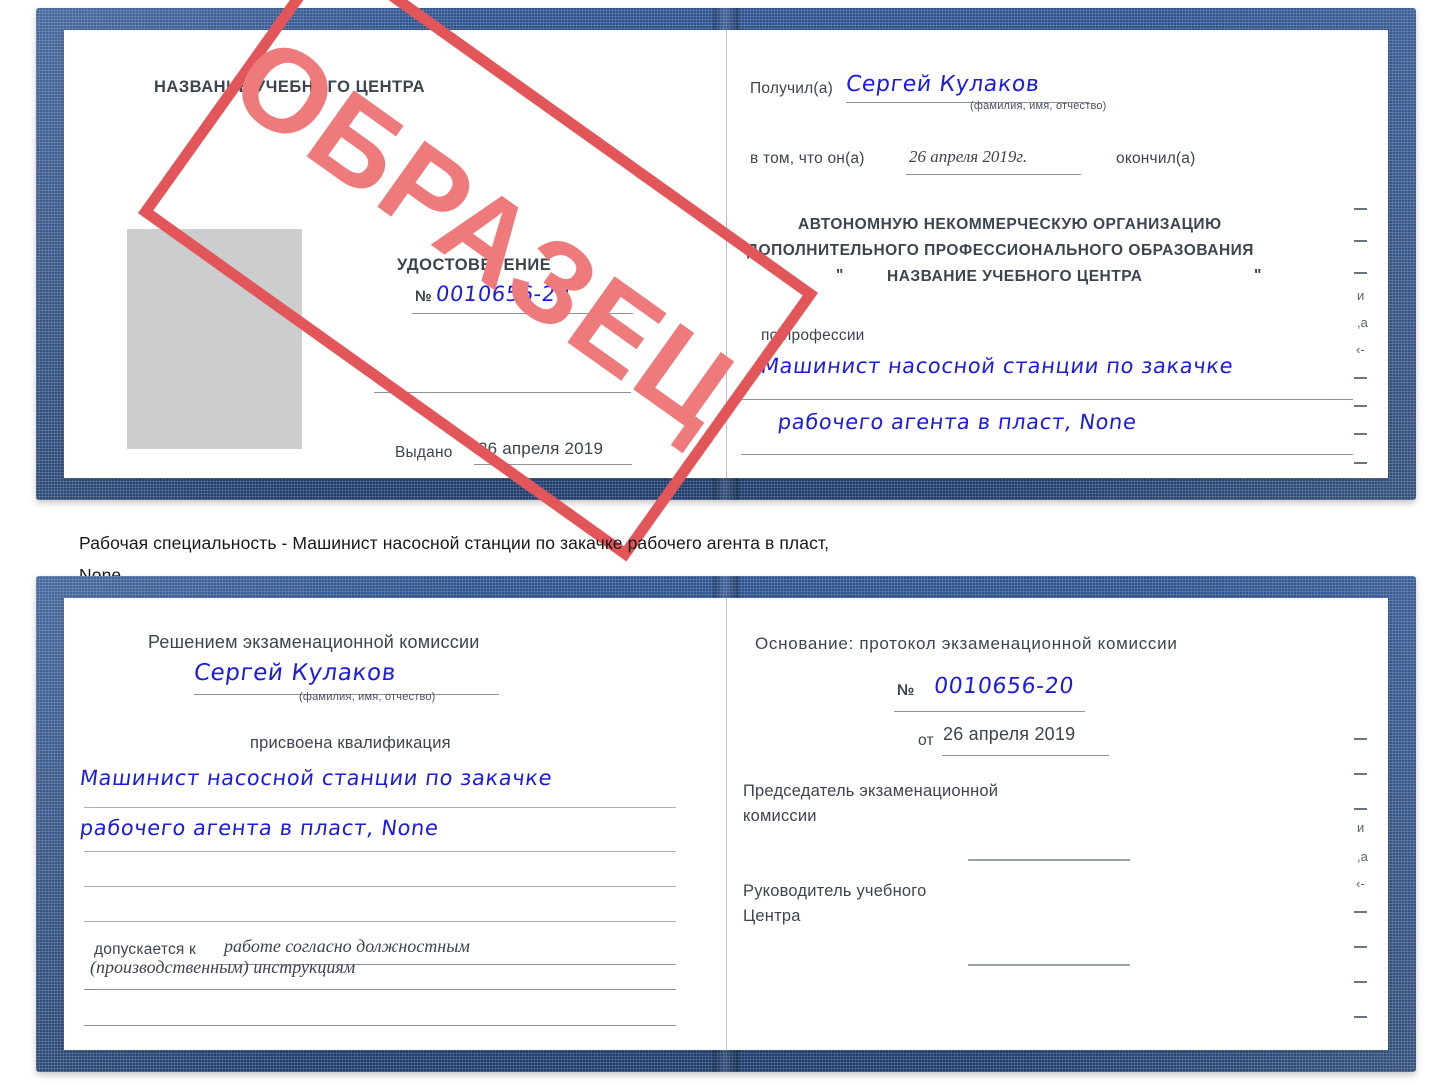 The height and width of the screenshot is (1085, 1448). I want to click on chairman-label-line-1: Председатель экзаменационной, so click(871, 791).